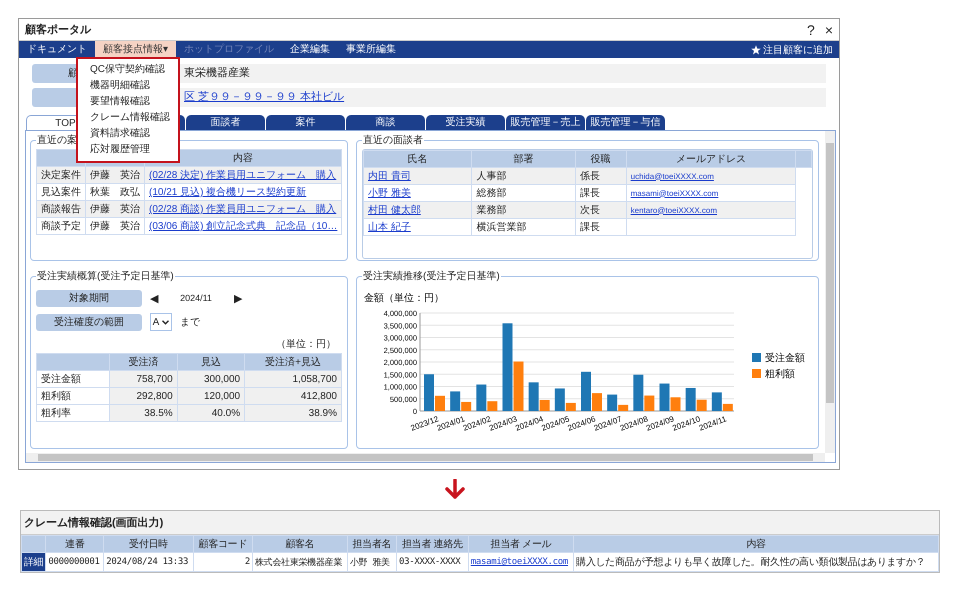  What do you see at coordinates (432, 562) in the screenshot?
I see `table-cell: 03-XXXX-XXXX` at bounding box center [432, 562].